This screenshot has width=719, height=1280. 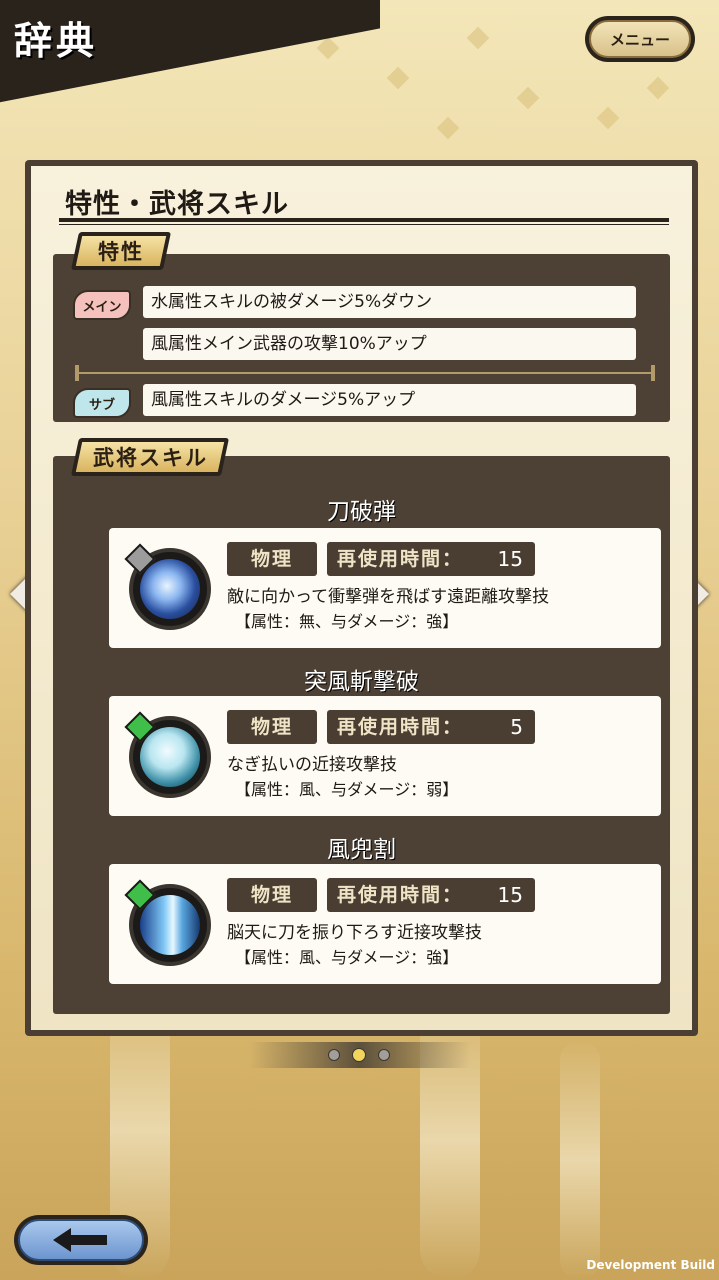 What do you see at coordinates (312, 765) in the screenshot?
I see `skill-description: なぎ払いの近接攻撃技` at bounding box center [312, 765].